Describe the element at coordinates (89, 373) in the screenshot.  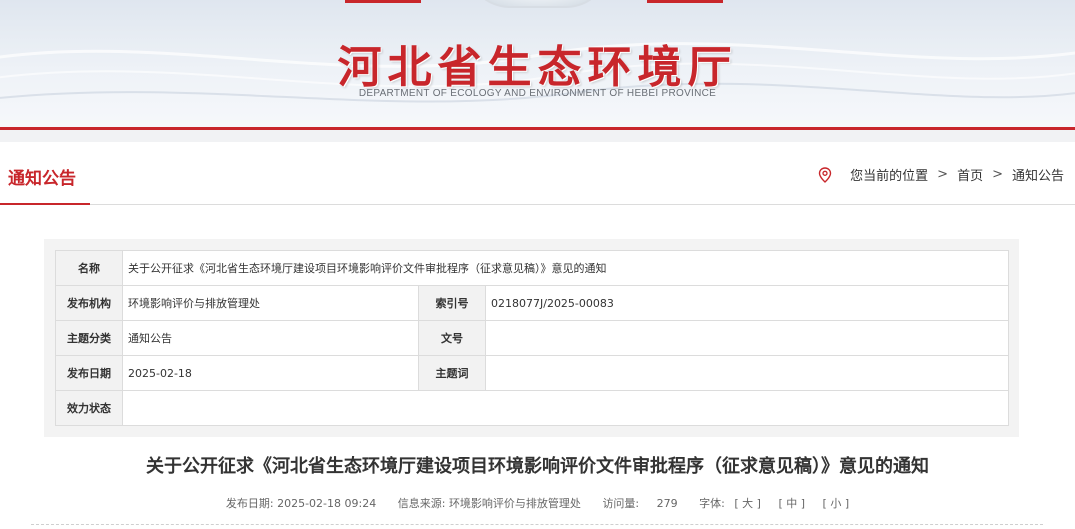
I see `date-label: 发布日期` at that location.